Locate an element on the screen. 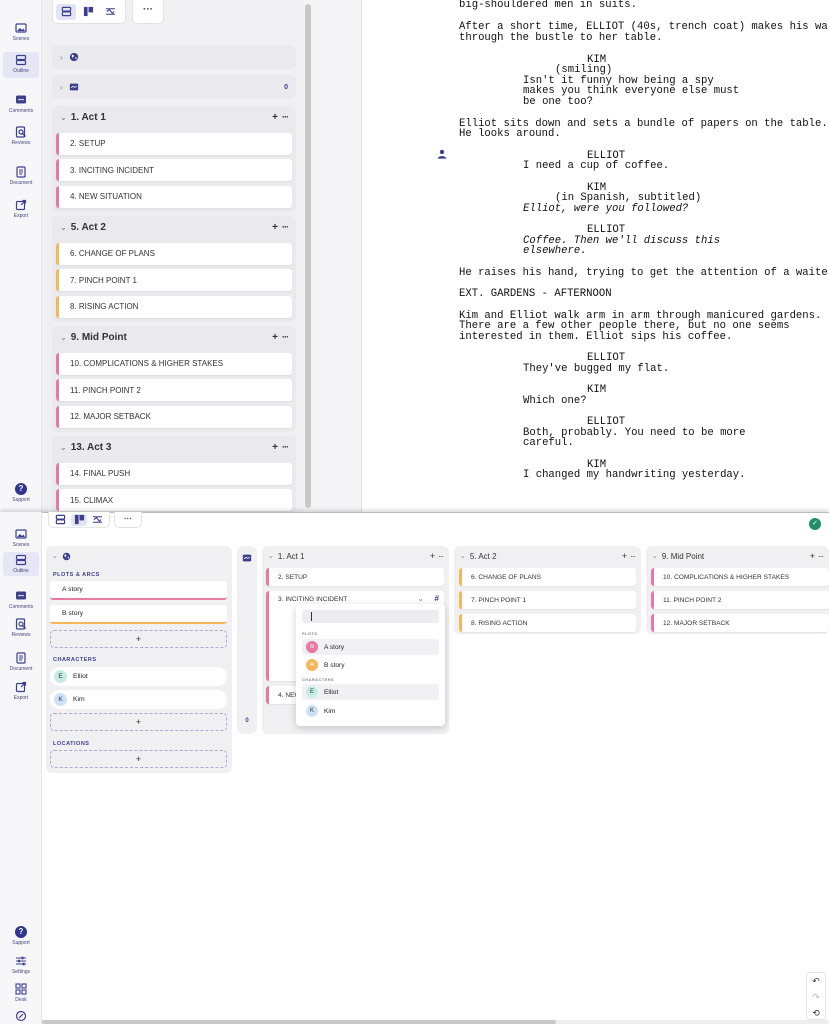 The height and width of the screenshot is (1024, 829). character-item: E Elliot is located at coordinates (138, 676).